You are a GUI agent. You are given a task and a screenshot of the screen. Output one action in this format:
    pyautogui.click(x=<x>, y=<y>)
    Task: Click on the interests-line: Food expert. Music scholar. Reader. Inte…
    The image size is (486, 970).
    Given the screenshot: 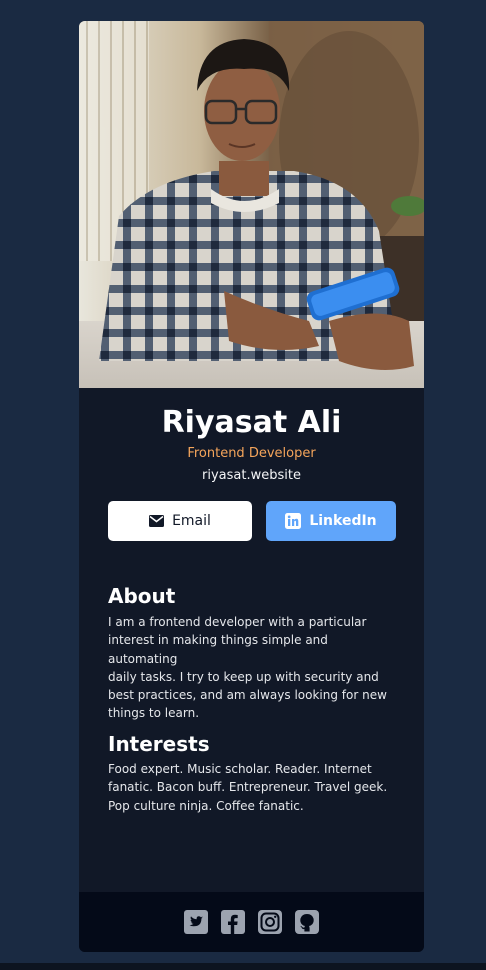 What is the action you would take?
    pyautogui.click(x=240, y=769)
    